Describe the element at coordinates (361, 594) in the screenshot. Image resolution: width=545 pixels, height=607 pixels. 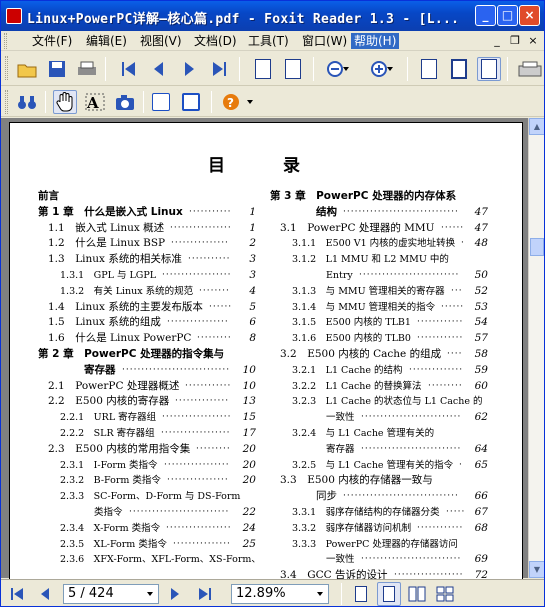
I see `single-page-icon` at that location.